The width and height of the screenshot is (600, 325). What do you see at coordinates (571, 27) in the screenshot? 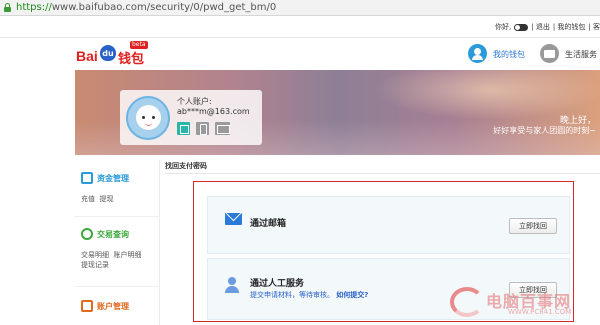
I see `my-wallet-link: 我的钱包` at bounding box center [571, 27].